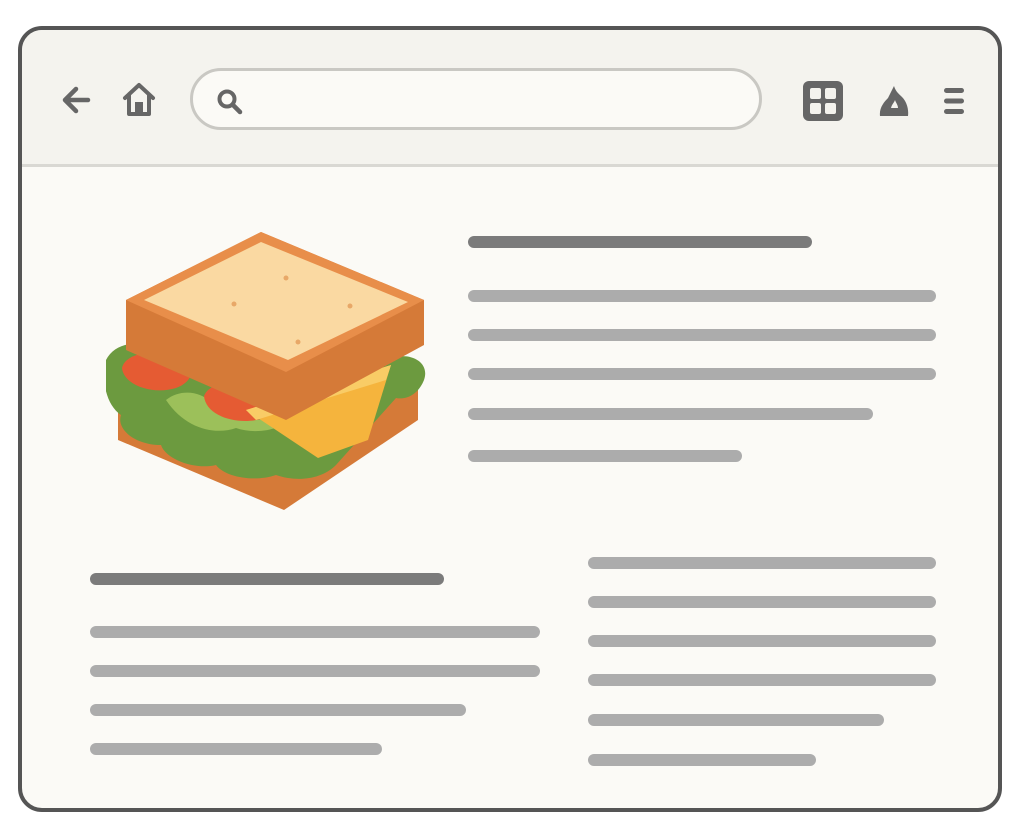 This screenshot has height=833, width=1024. I want to click on tabs-grid-button, so click(823, 101).